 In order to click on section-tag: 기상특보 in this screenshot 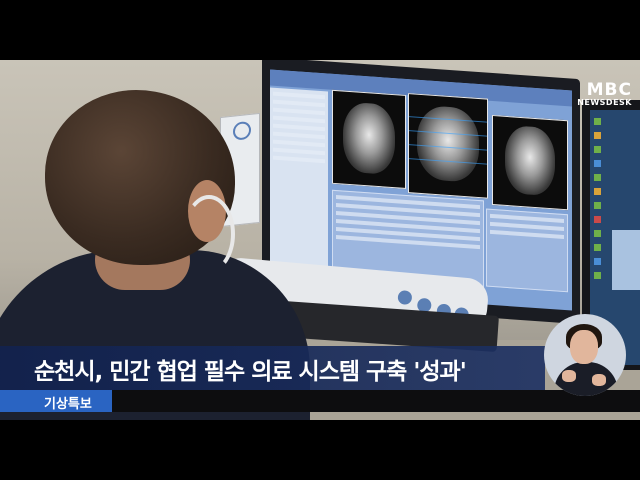, I will do `click(56, 401)`.